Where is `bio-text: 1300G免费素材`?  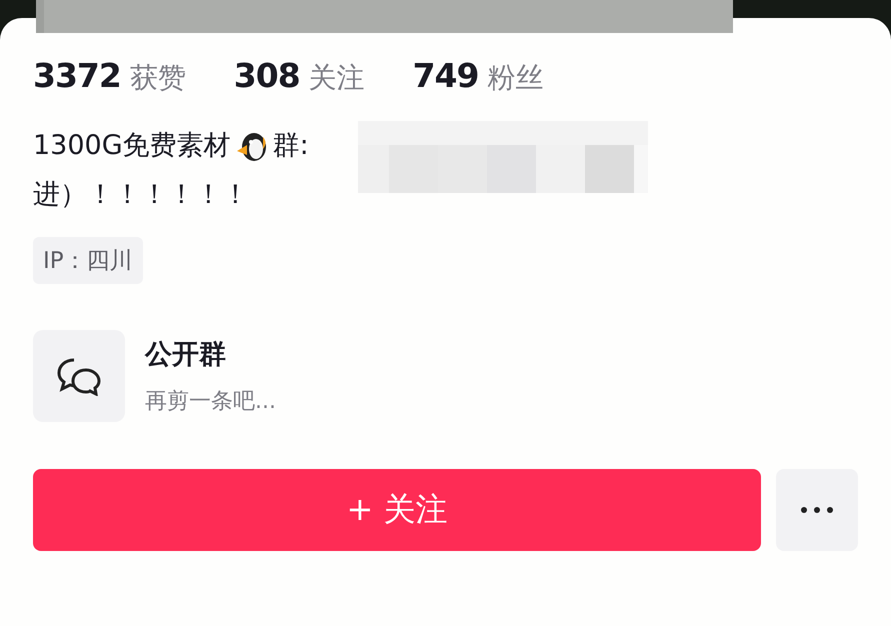 bio-text: 1300G免费素材 is located at coordinates (132, 146).